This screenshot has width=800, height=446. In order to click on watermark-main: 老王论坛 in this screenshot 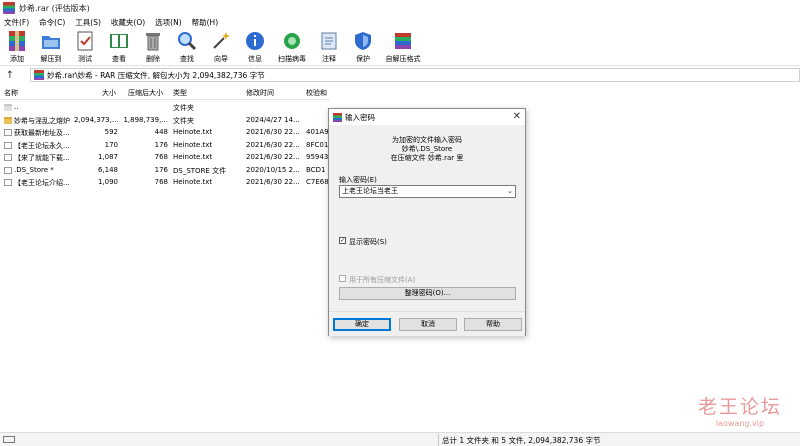, I will do `click(739, 407)`.